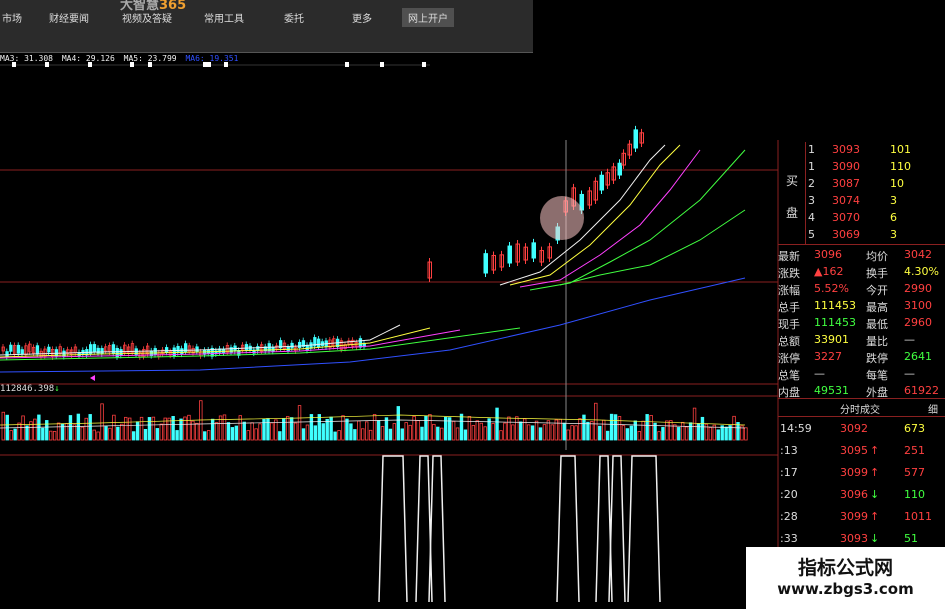  What do you see at coordinates (861, 374) in the screenshot?
I see `quote-row: 总笔 — 每笔 —` at bounding box center [861, 374].